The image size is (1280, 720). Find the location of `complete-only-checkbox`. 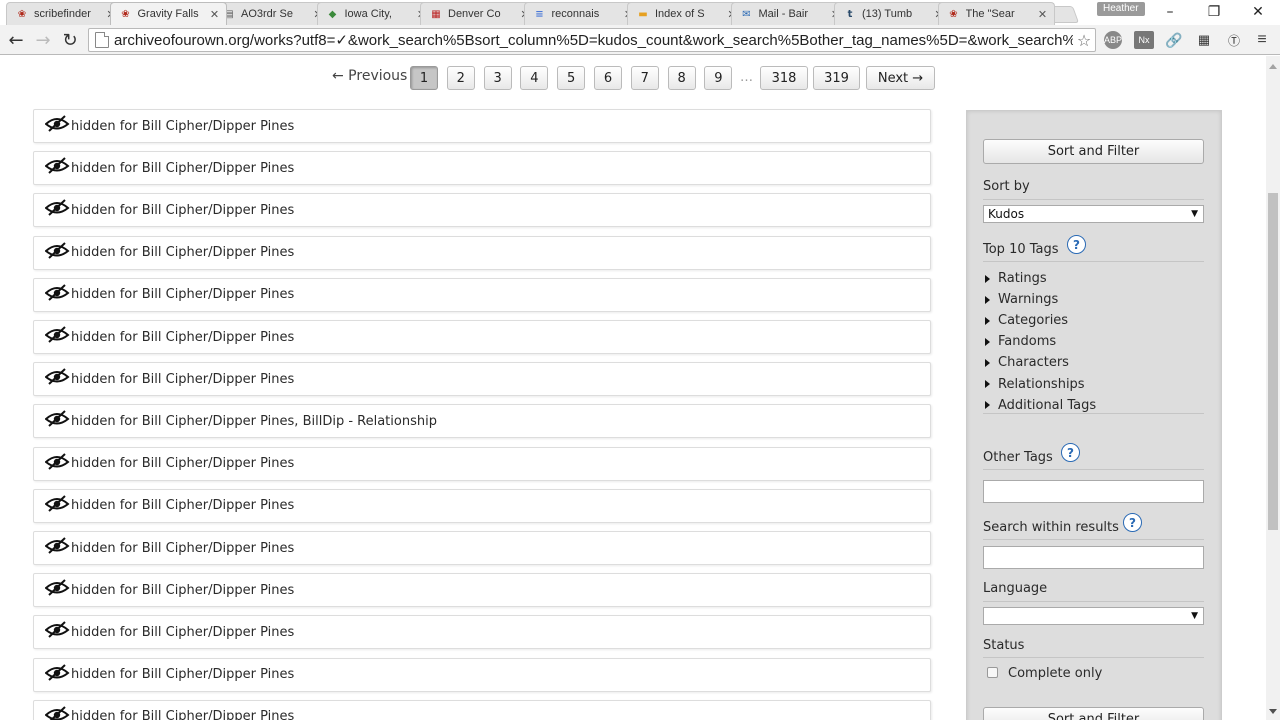

complete-only-checkbox is located at coordinates (992, 672).